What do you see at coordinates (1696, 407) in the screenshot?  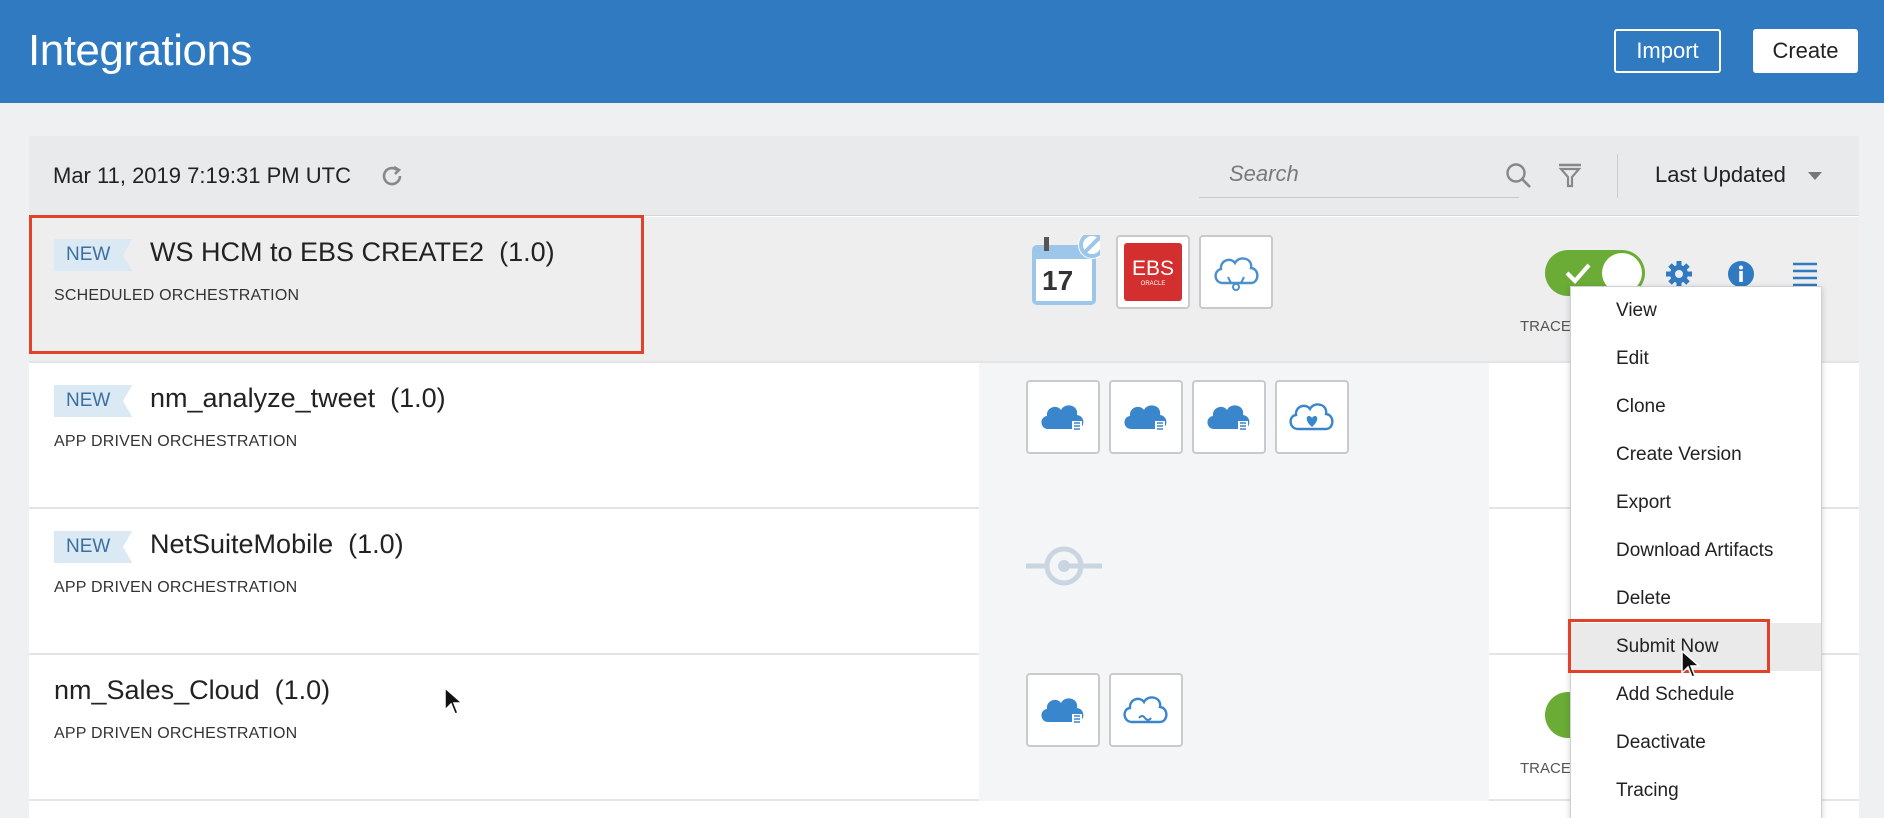 I see `menu-item-clone: Clone` at bounding box center [1696, 407].